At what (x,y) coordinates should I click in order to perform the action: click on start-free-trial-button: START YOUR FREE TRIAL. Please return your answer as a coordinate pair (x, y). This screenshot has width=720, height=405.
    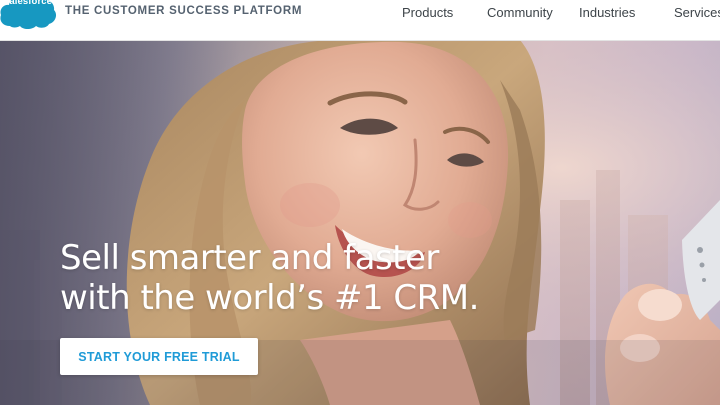
    Looking at the image, I should click on (159, 356).